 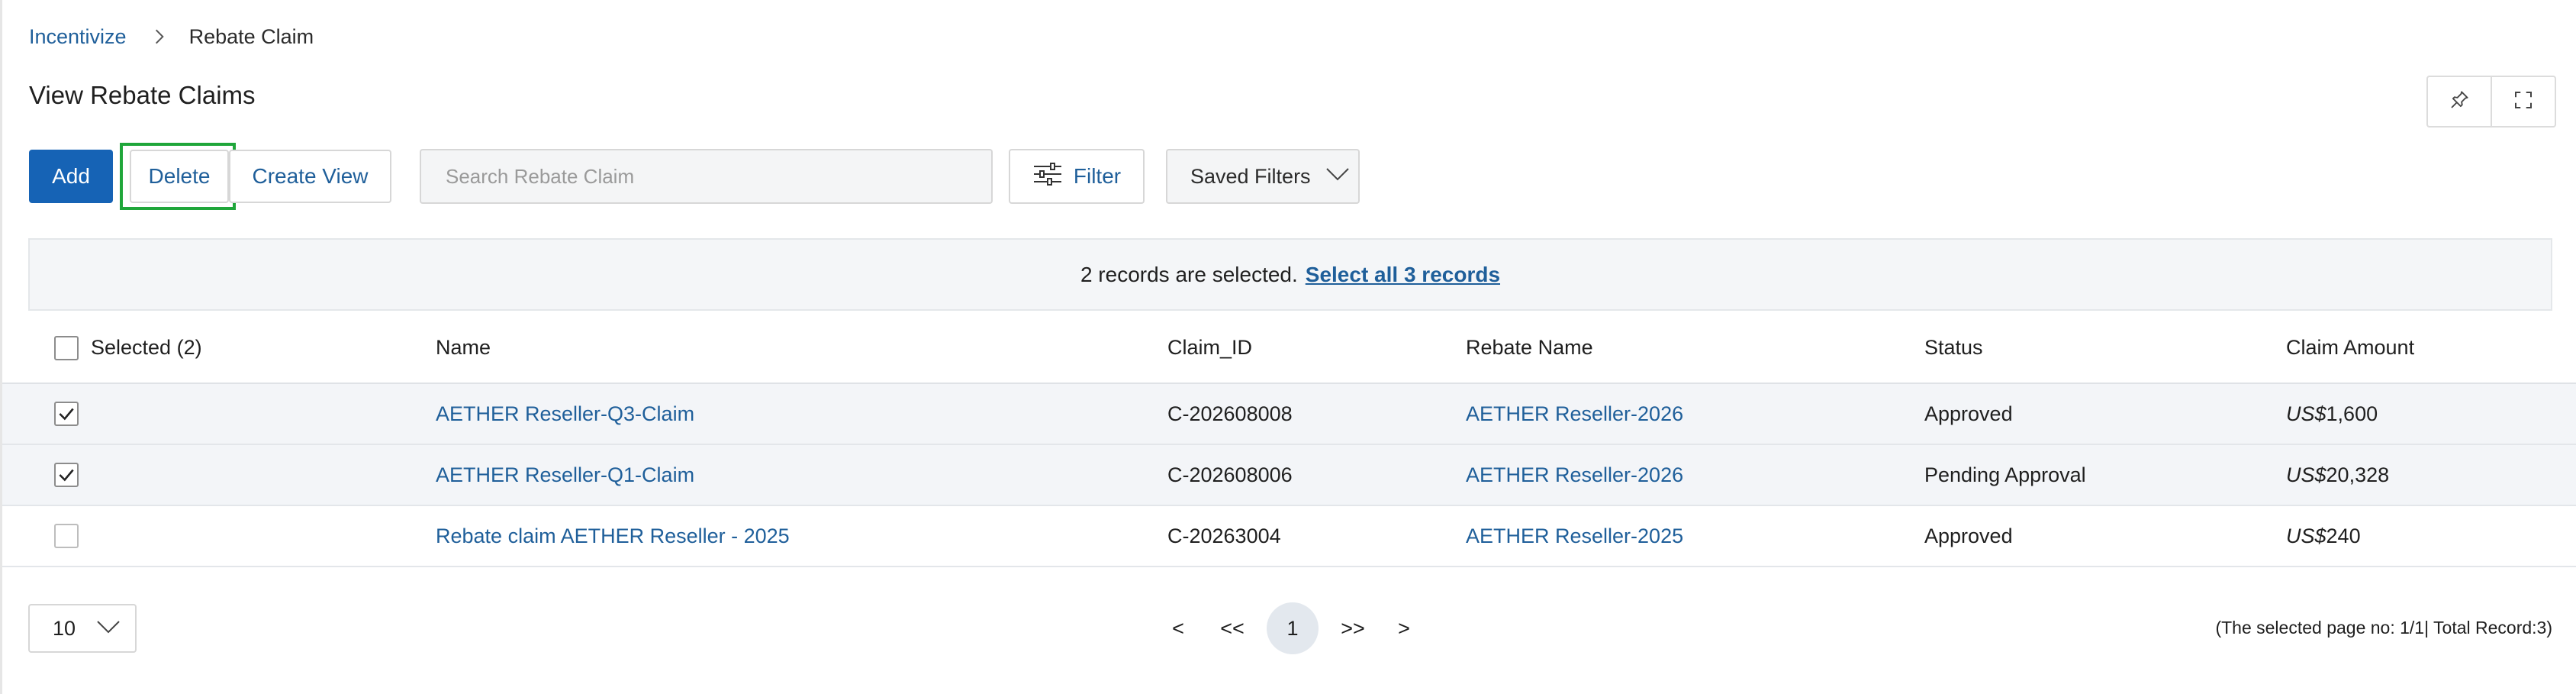 What do you see at coordinates (1250, 176) in the screenshot?
I see `saved-filters-label: Saved Filters` at bounding box center [1250, 176].